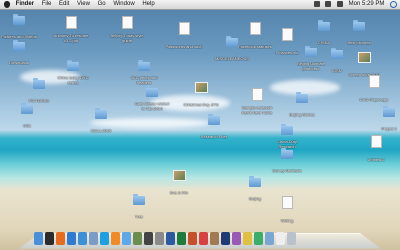 Image resolution: width=400 pixels, height=250 pixels. What do you see at coordinates (287, 162) in the screenshot?
I see `desktop-item: Money Abstracts` at bounding box center [287, 162].